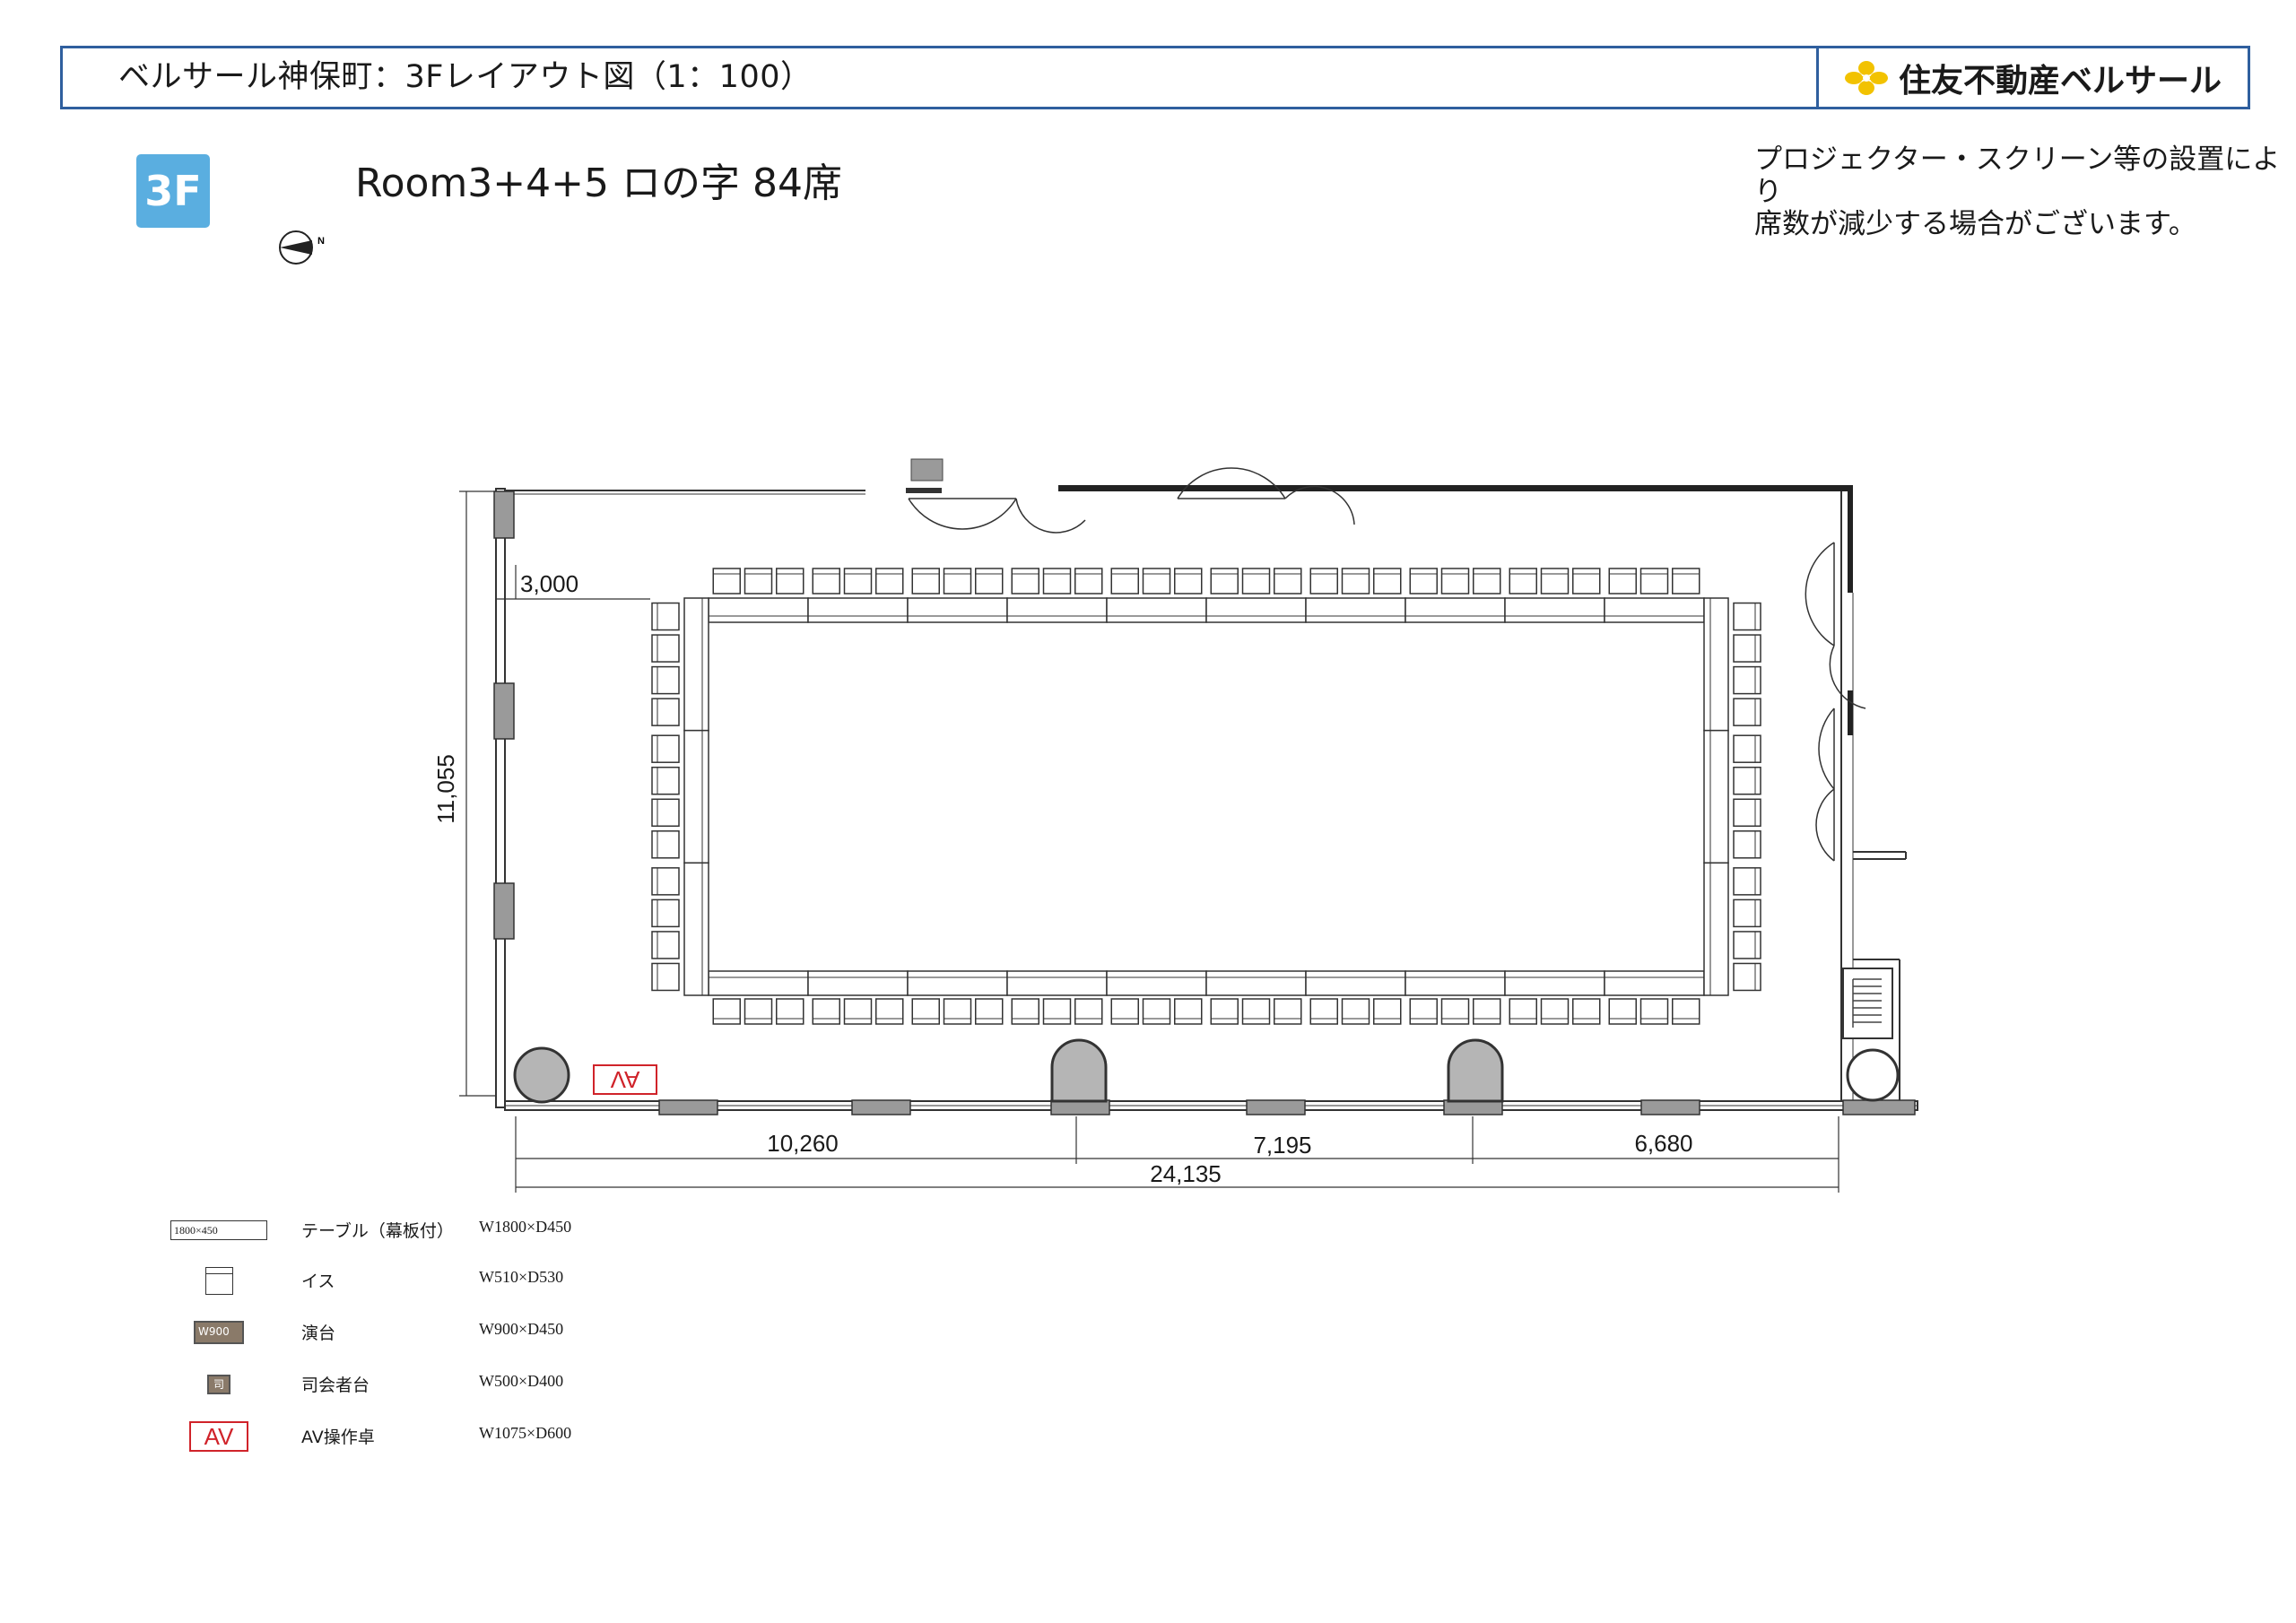 The width and height of the screenshot is (2296, 1623). I want to click on legend-row-mc: 司 司会者台 W500×D400, so click(359, 1384).